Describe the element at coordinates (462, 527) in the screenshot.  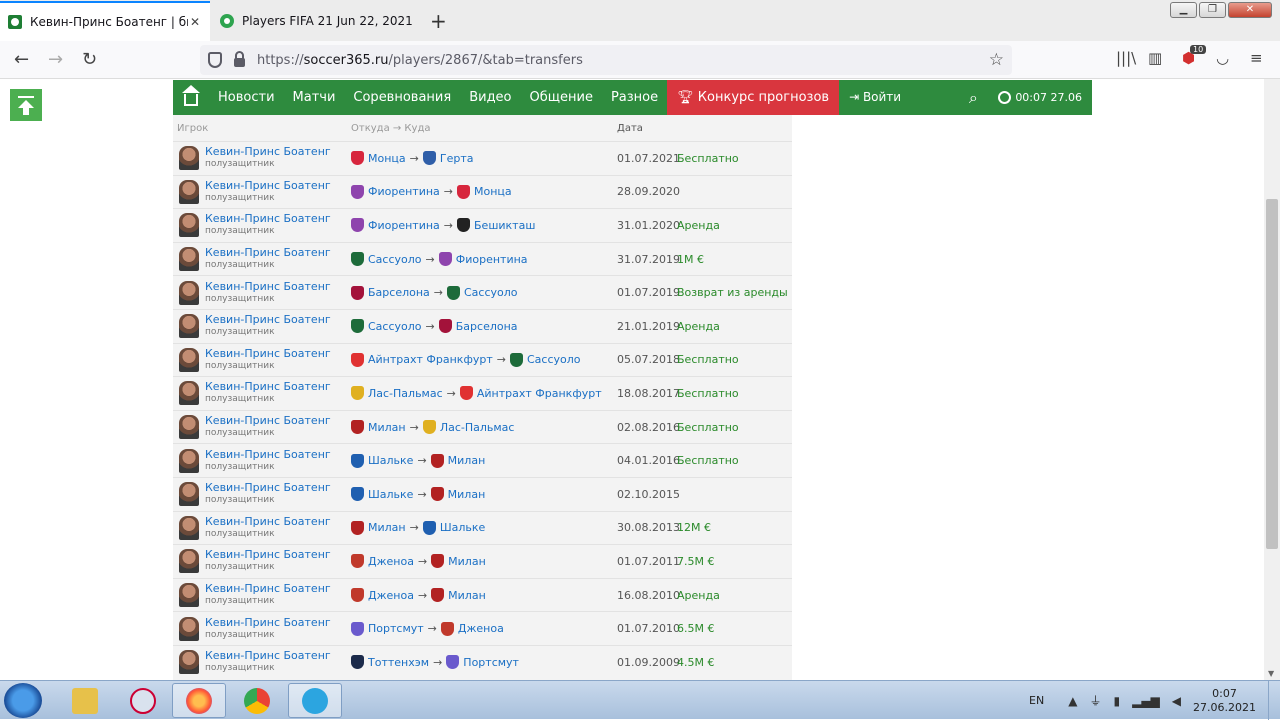
I see `to-club-link: Шальке` at that location.